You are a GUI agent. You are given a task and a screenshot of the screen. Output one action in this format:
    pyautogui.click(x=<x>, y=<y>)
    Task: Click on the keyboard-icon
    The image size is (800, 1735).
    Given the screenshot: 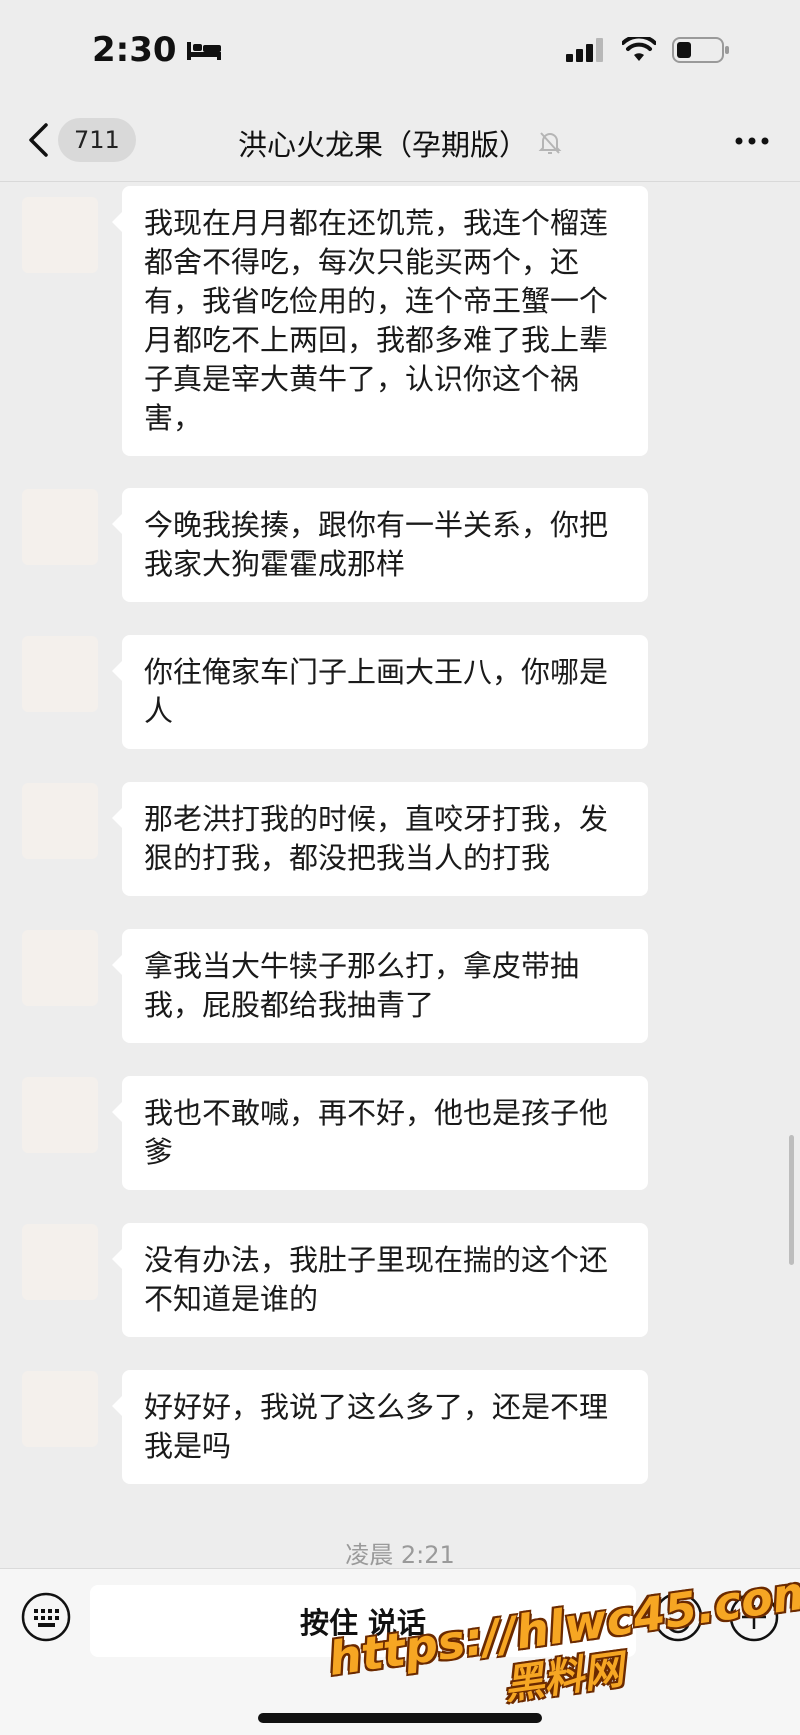 What is the action you would take?
    pyautogui.click(x=46, y=1617)
    